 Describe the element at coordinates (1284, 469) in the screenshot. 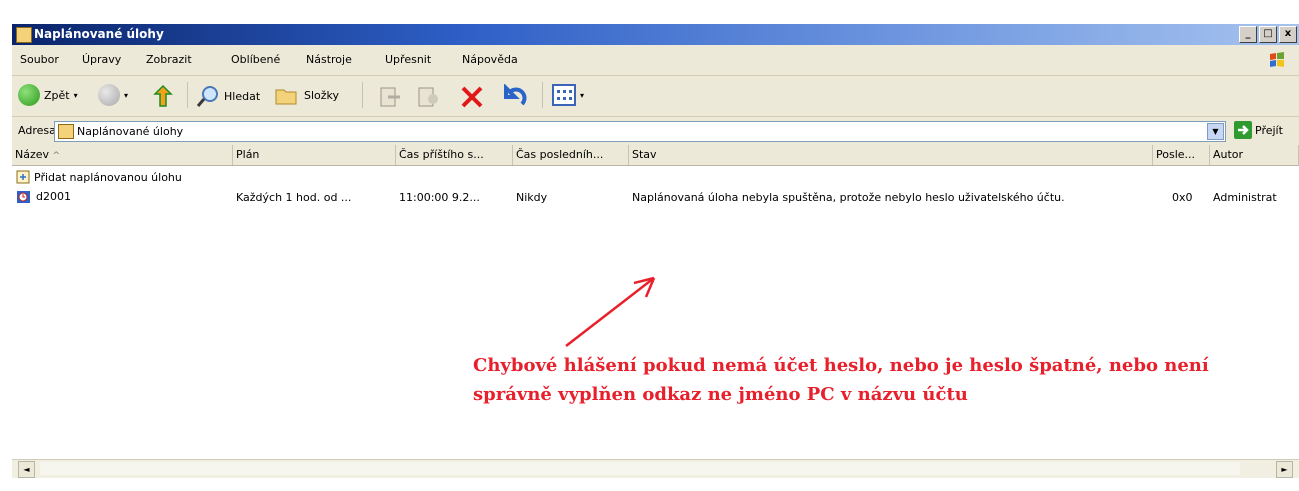

I see `scroll-right-icon: ►` at that location.